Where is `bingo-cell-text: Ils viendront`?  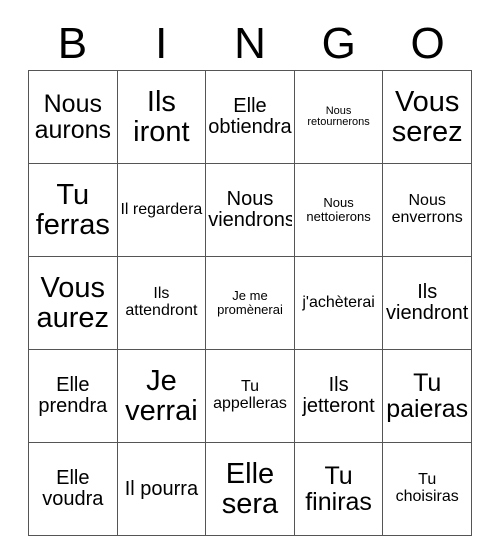 bingo-cell-text: Ils viendront is located at coordinates (427, 303).